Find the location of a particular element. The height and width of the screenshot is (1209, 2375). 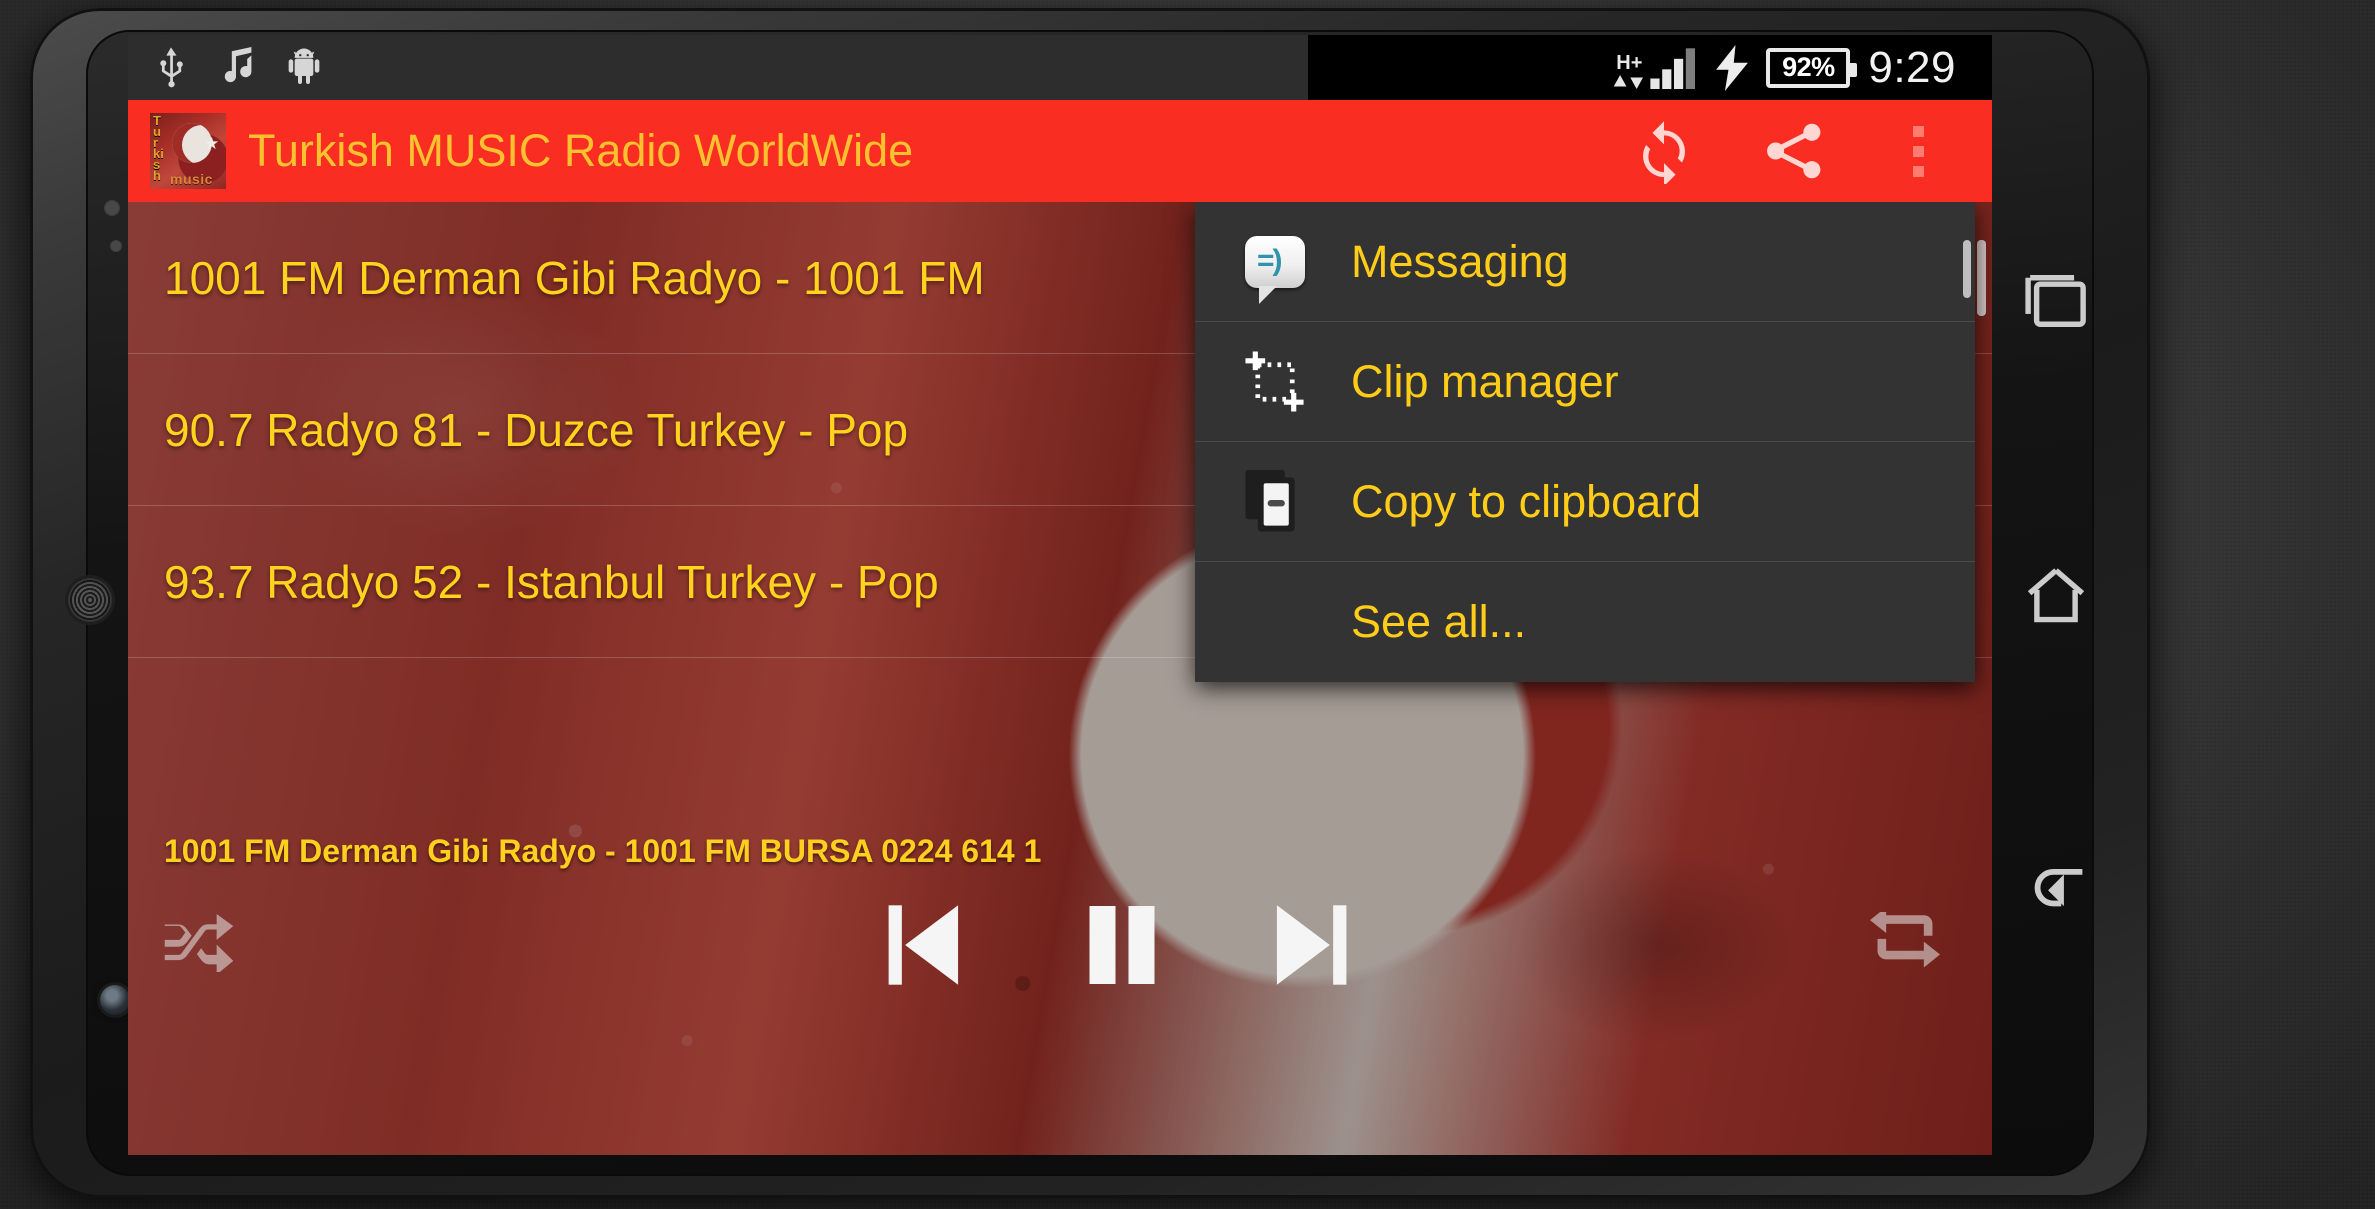

station-name: 90.7 Radyo 81 - Duzce Turkey - Pop is located at coordinates (536, 429).